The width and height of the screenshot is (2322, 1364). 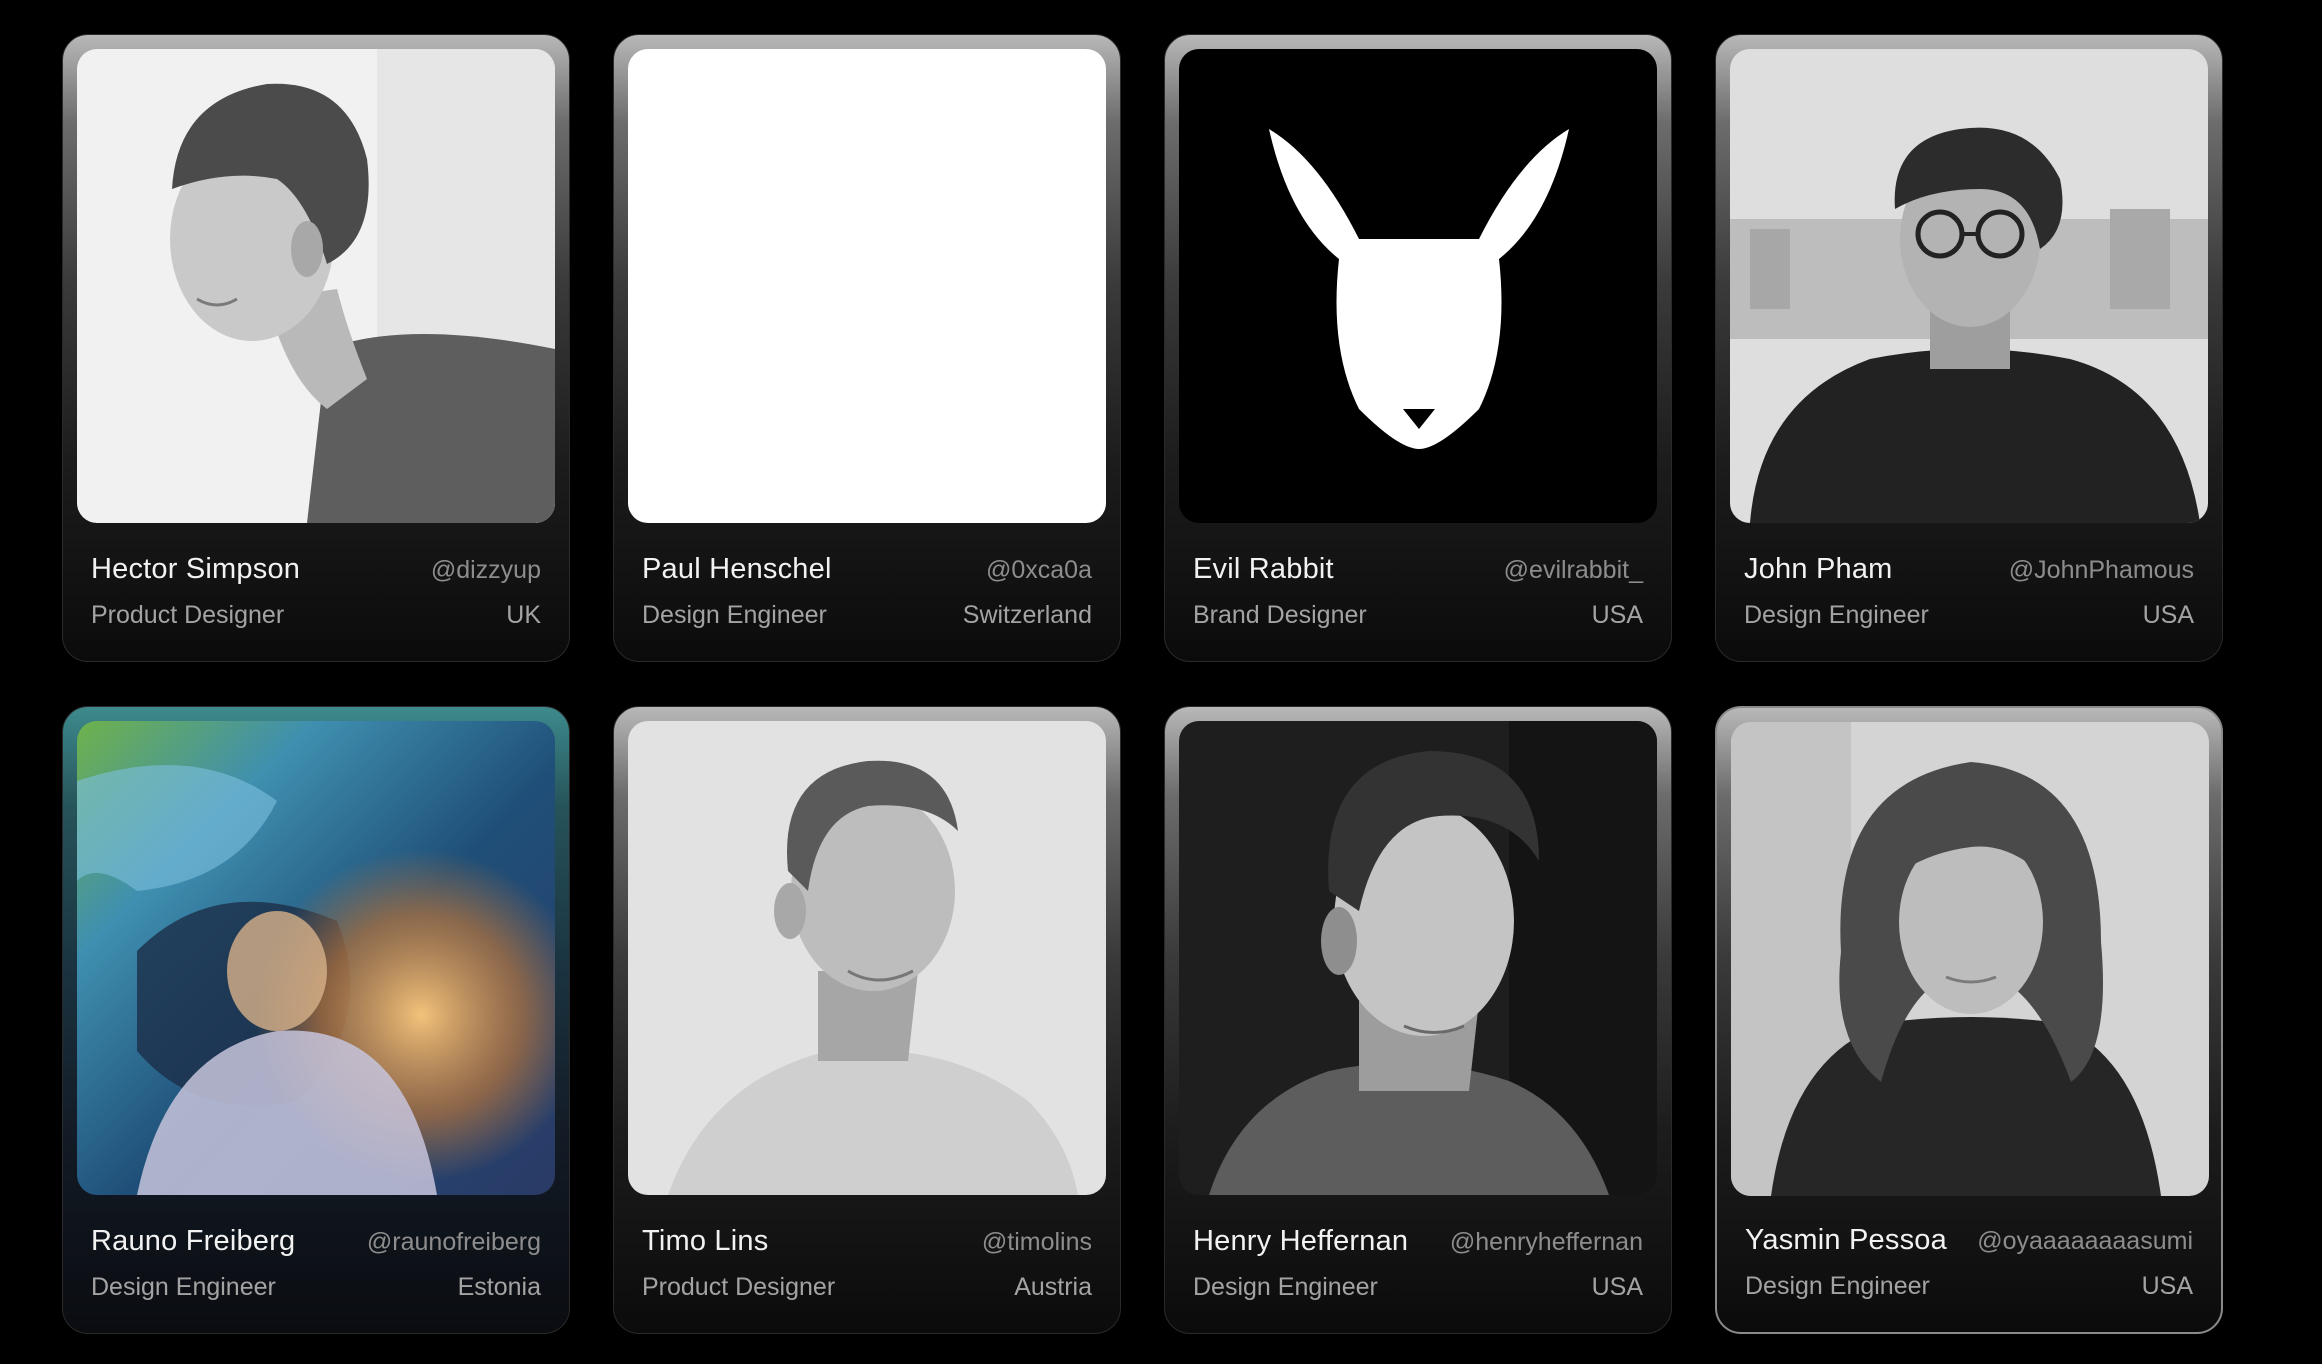 I want to click on person-country: Switzerland, so click(x=1027, y=615).